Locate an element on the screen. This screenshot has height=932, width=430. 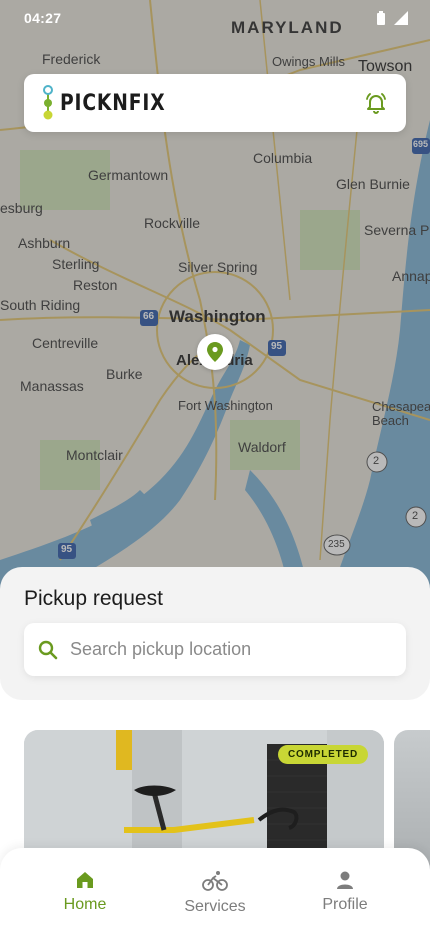
current-location-pin is located at coordinates (215, 352).